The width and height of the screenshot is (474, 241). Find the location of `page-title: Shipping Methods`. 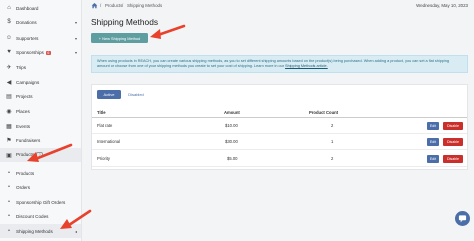

page-title: Shipping Methods is located at coordinates (125, 22).